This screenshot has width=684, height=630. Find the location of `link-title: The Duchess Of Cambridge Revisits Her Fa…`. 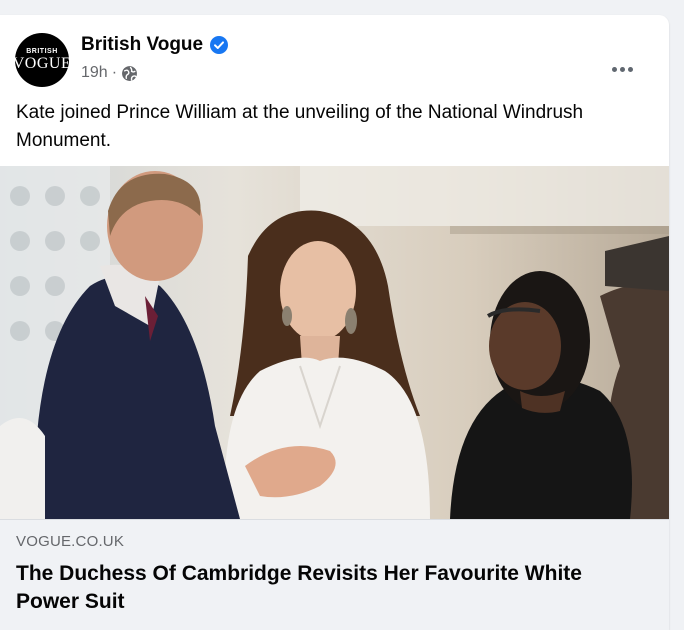

link-title: The Duchess Of Cambridge Revisits Her Fa… is located at coordinates (326, 588).